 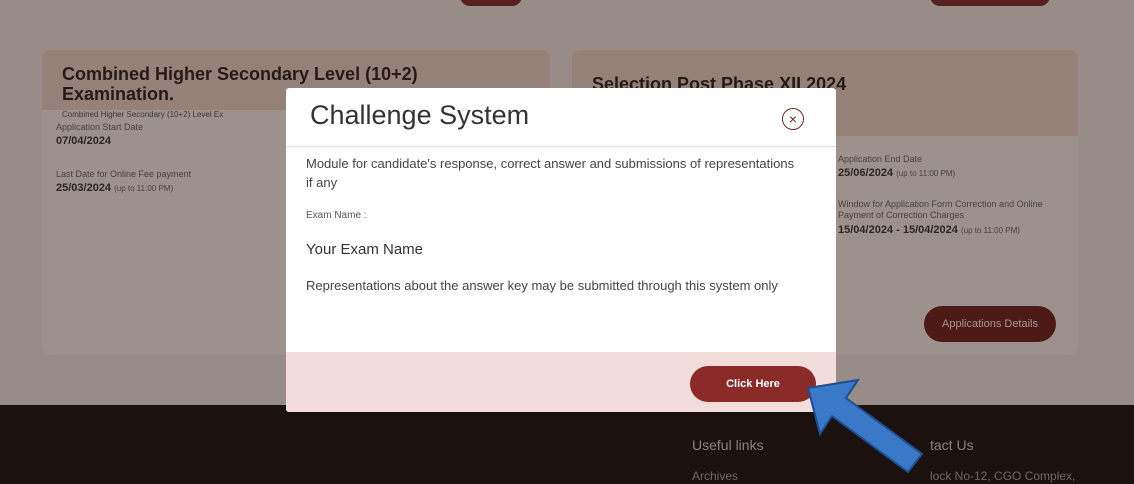 I want to click on exam-name-value: Your Exam Name, so click(x=364, y=249).